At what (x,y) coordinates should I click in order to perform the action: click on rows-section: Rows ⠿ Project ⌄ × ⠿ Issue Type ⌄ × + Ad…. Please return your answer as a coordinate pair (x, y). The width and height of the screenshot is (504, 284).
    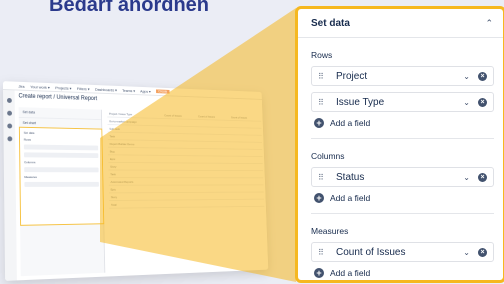
    Looking at the image, I should click on (400, 94).